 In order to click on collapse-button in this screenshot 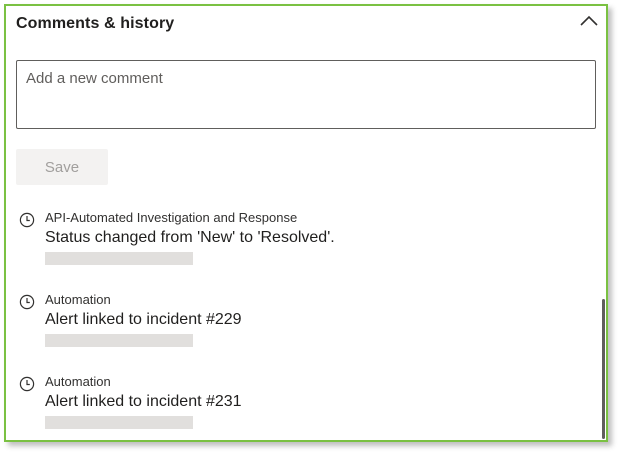, I will do `click(589, 21)`.